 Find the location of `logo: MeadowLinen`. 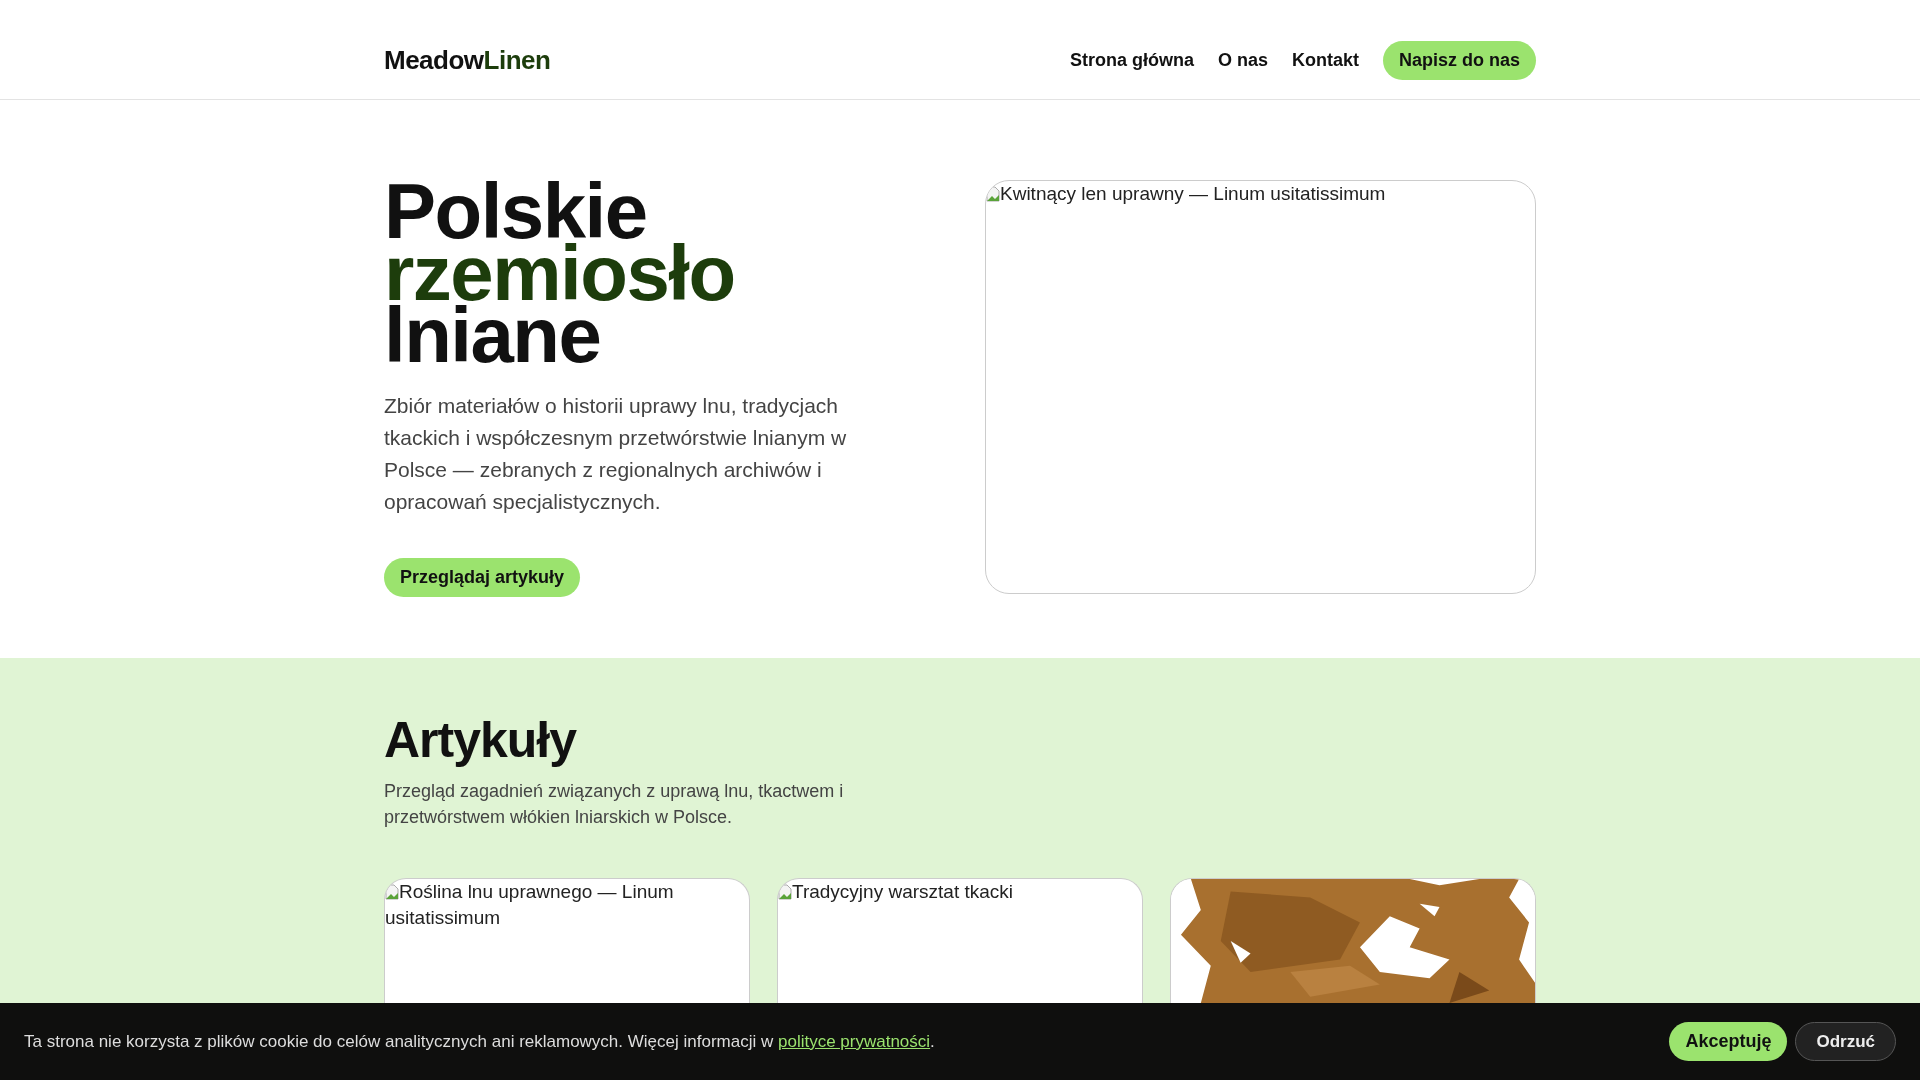

logo: MeadowLinen is located at coordinates (467, 60).